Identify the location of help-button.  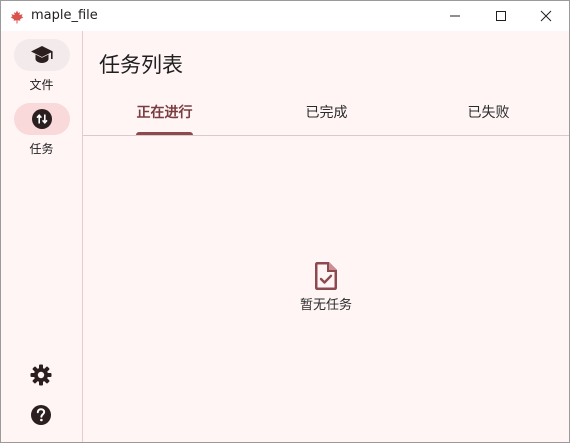
(41, 415).